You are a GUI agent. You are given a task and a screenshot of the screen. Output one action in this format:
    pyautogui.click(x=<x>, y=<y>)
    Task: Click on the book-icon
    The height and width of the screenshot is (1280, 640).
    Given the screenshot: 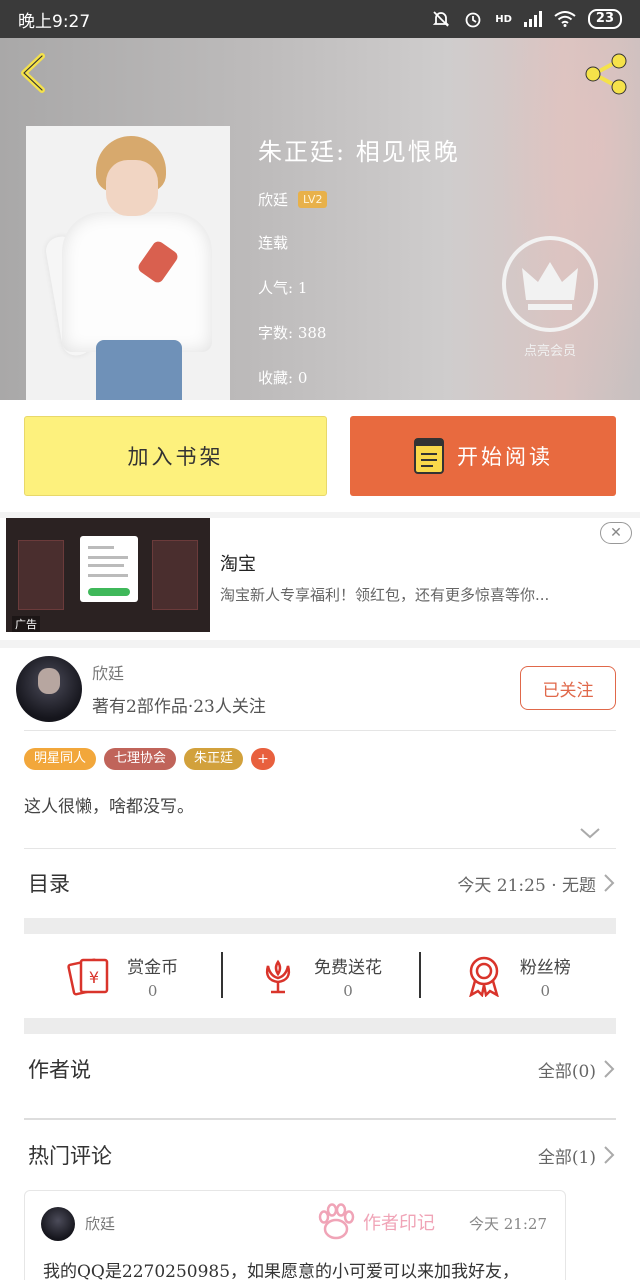 What is the action you would take?
    pyautogui.click(x=429, y=456)
    